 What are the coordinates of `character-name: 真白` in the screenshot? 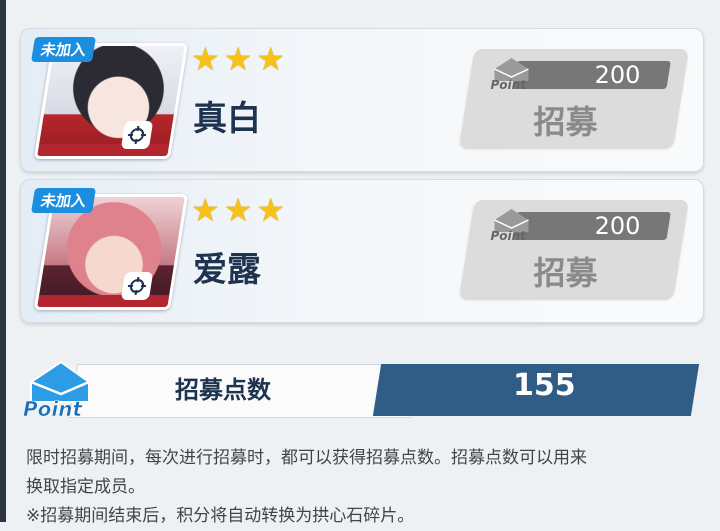 It's located at (227, 119).